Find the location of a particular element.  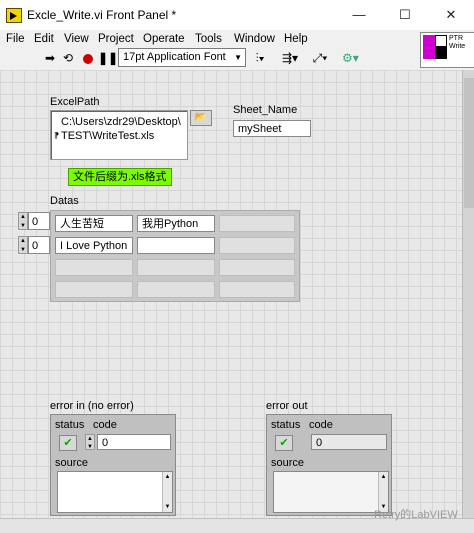

window-title: Excle_Write.vi Front Panel * is located at coordinates (102, 15).